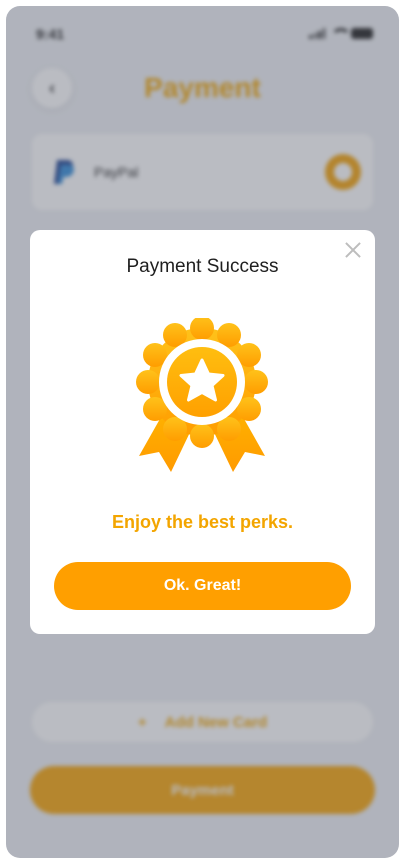  I want to click on ok-great-button: Ok. Great!, so click(202, 586).